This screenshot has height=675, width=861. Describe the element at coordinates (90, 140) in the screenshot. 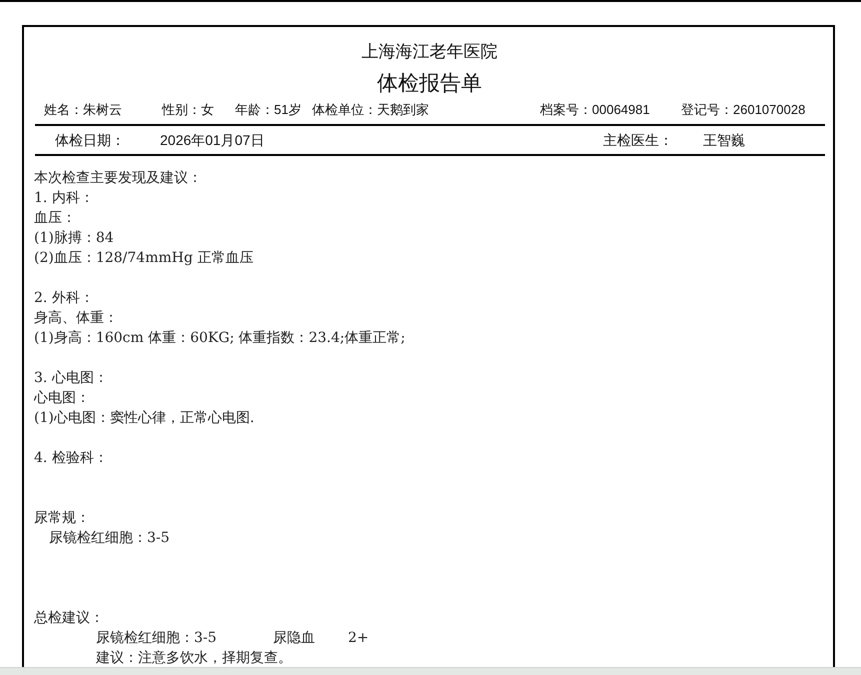

I see `field-label: 体检日期：` at that location.